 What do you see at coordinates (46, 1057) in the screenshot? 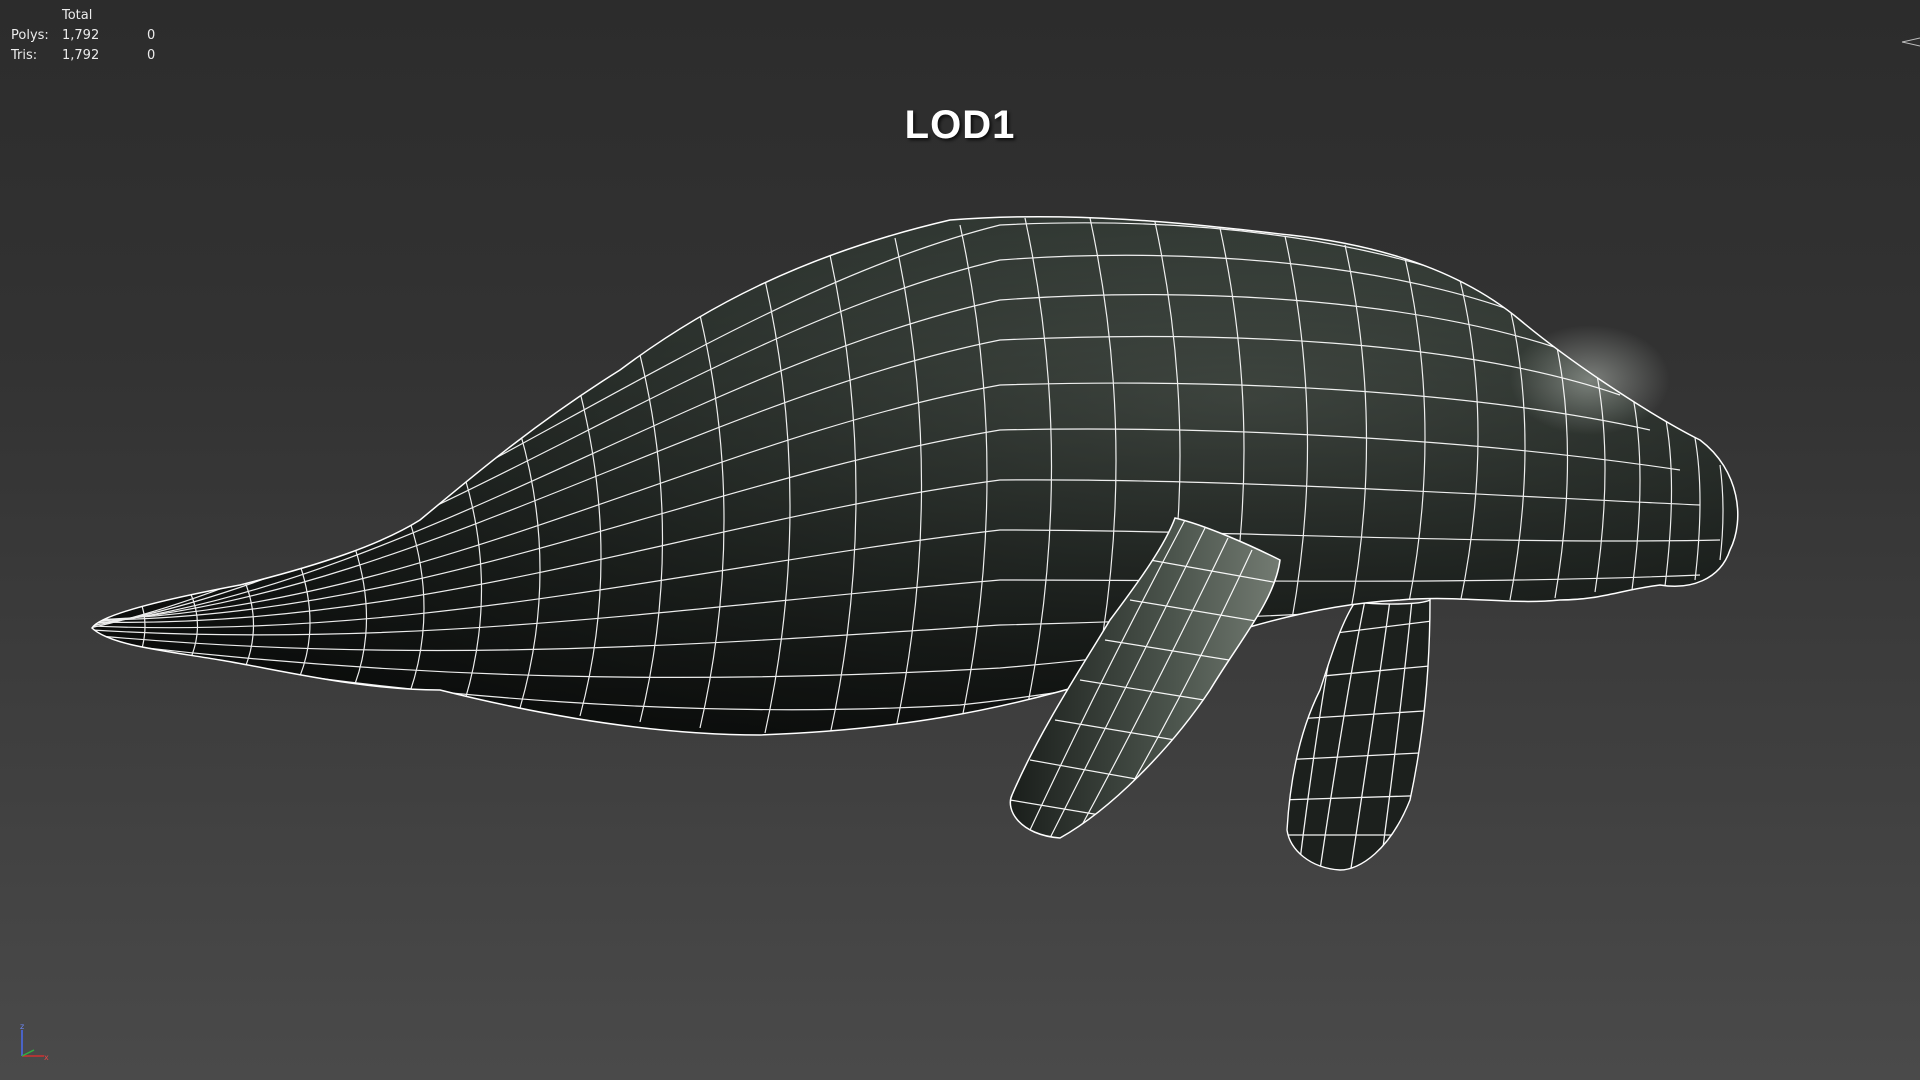
I see `axis-x-label: x` at bounding box center [46, 1057].